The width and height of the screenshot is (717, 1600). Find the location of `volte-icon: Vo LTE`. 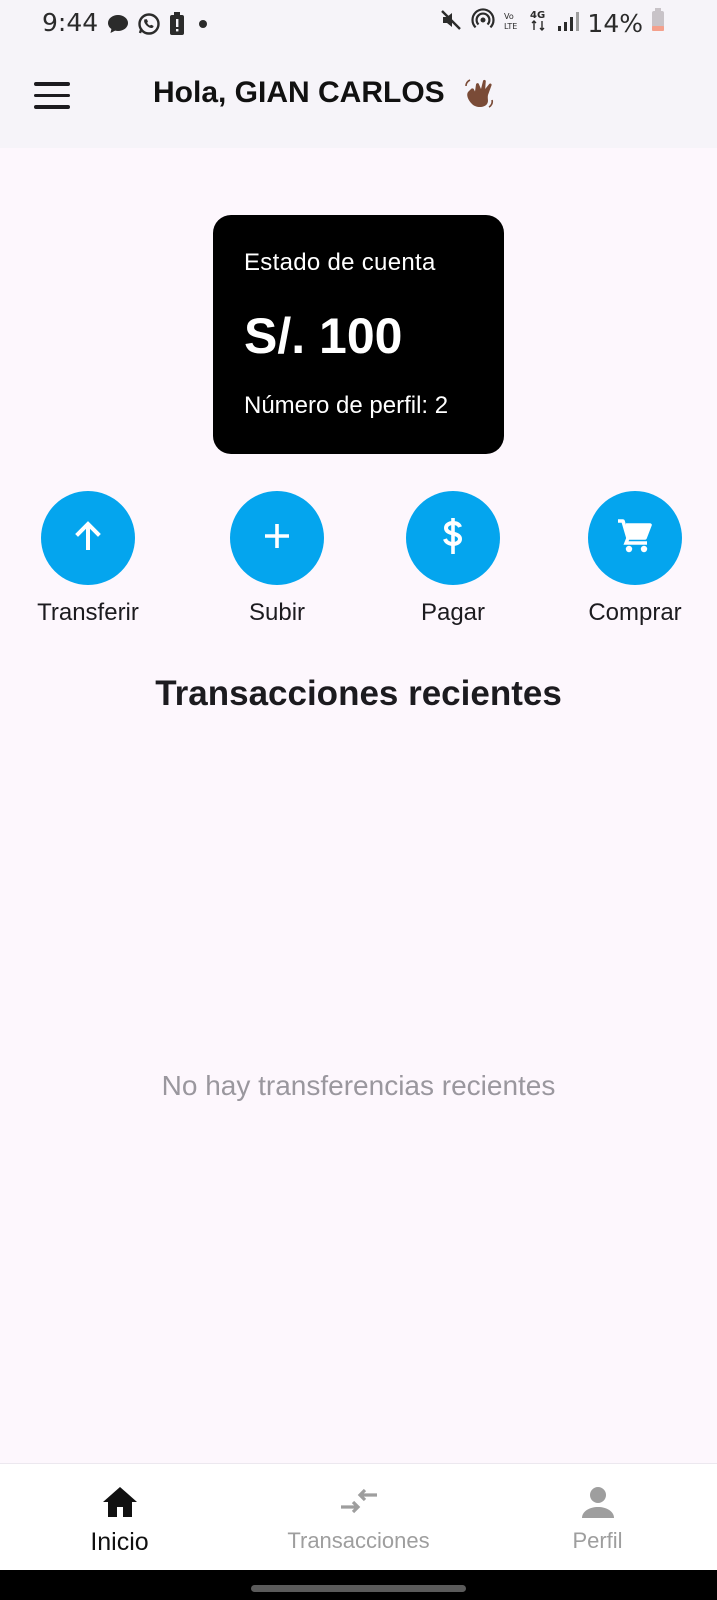

volte-icon: Vo LTE is located at coordinates (512, 23).